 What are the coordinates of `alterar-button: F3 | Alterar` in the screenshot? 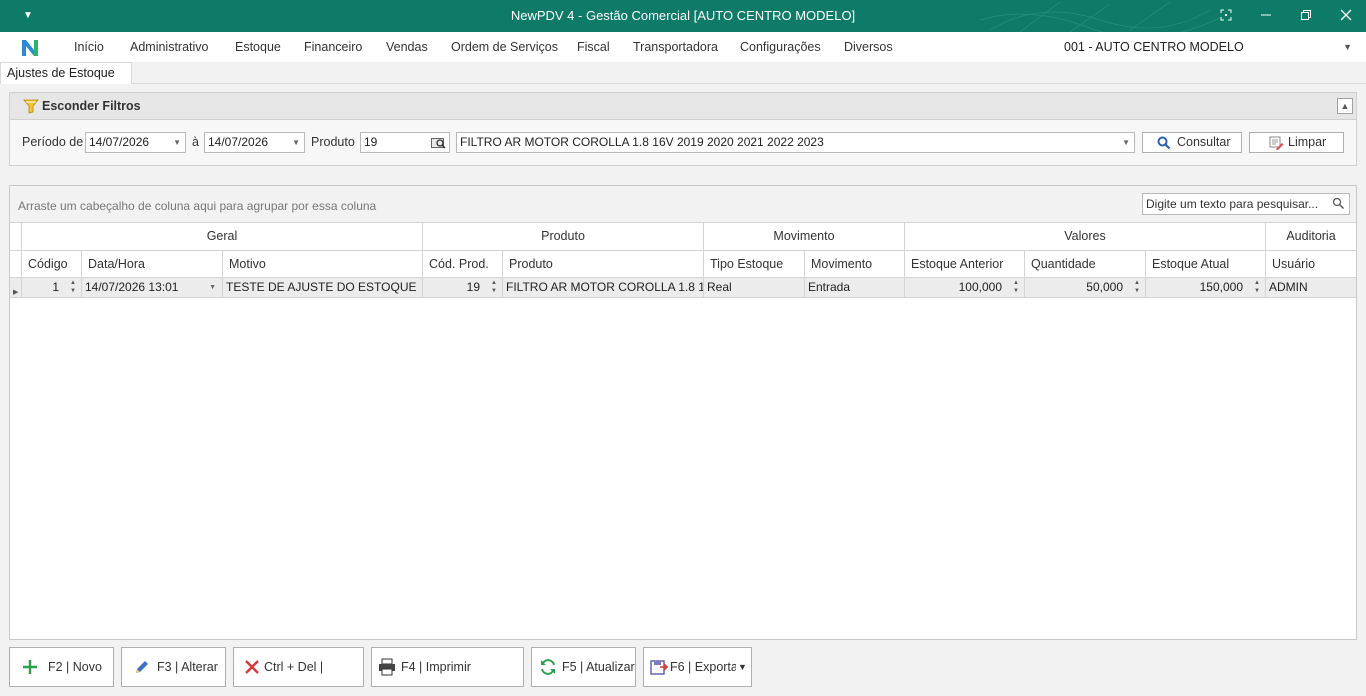 It's located at (173, 667).